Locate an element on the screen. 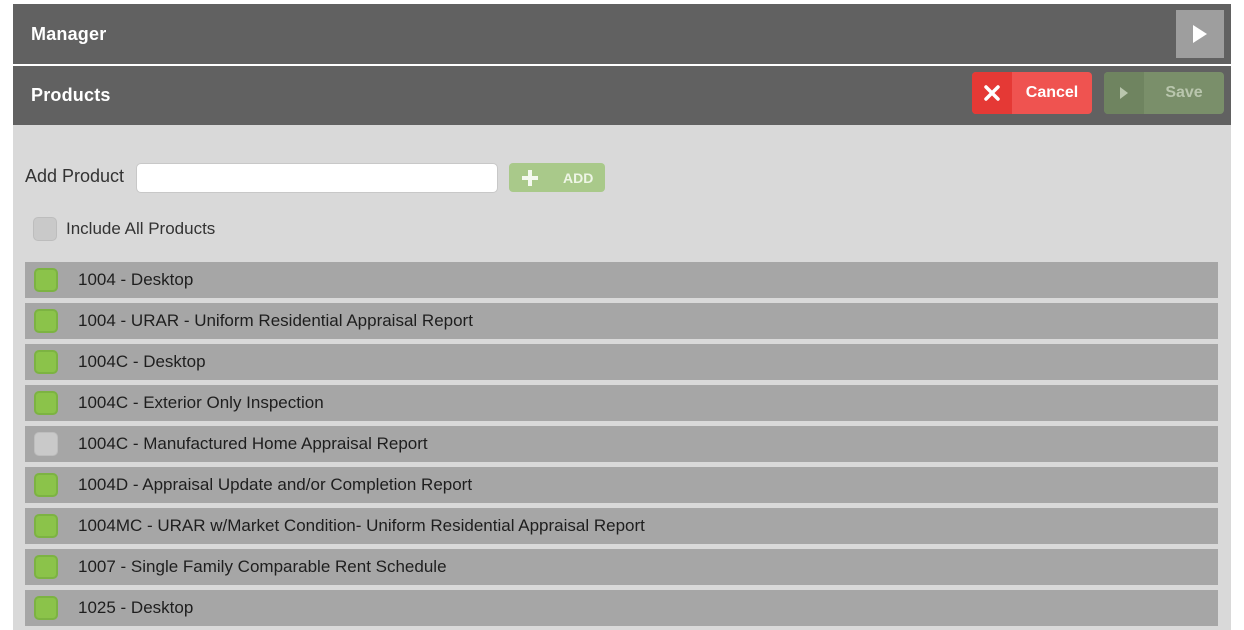  save-label: Save is located at coordinates (1184, 92).